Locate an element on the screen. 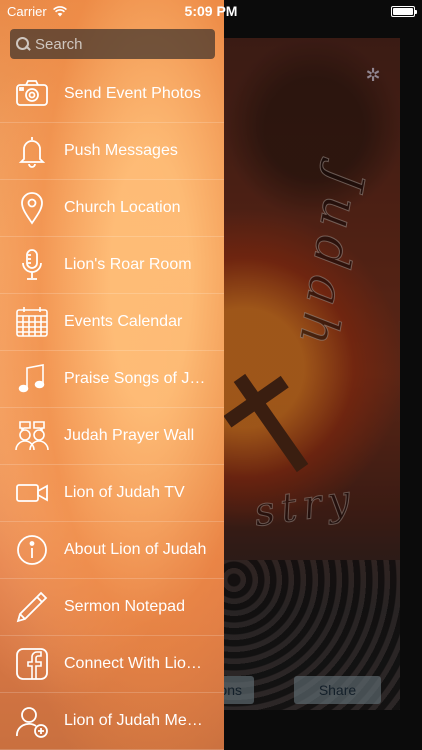  camera-icon is located at coordinates (32, 94).